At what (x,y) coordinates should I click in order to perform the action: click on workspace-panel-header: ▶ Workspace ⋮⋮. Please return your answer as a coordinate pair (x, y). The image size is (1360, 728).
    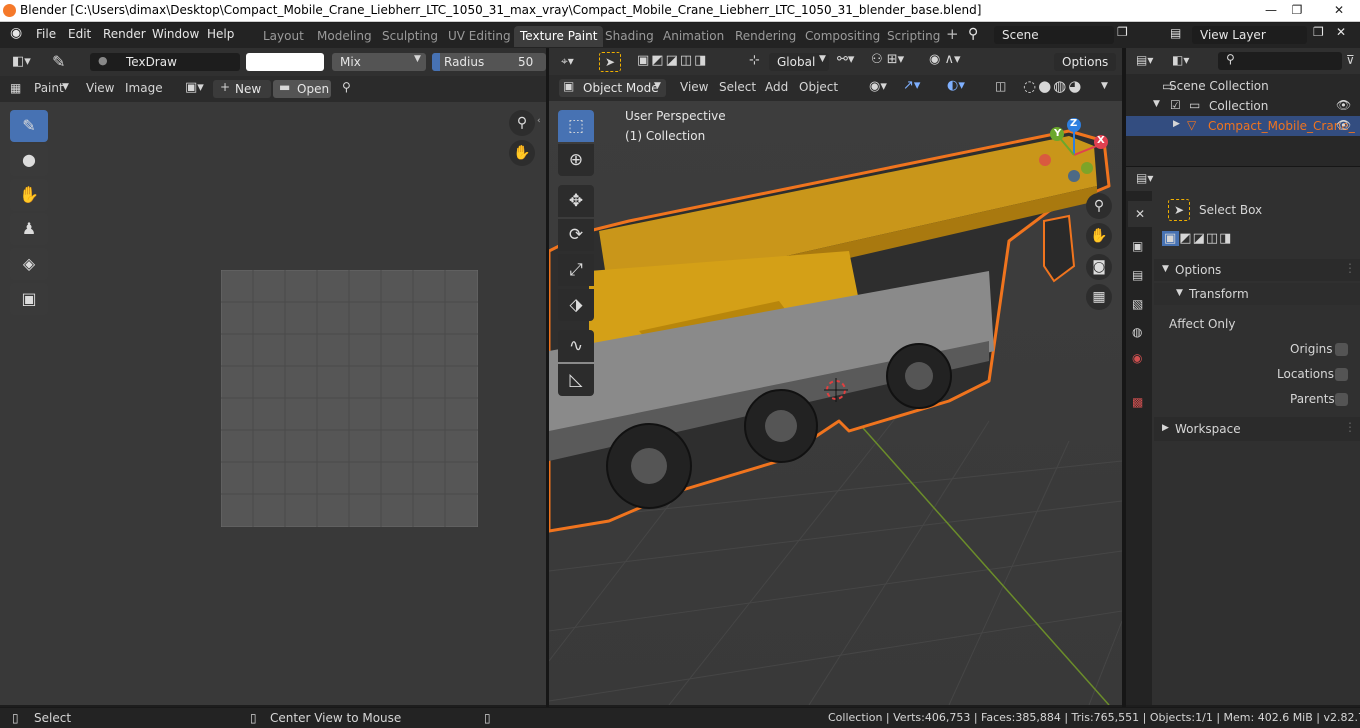
    Looking at the image, I should click on (1257, 429).